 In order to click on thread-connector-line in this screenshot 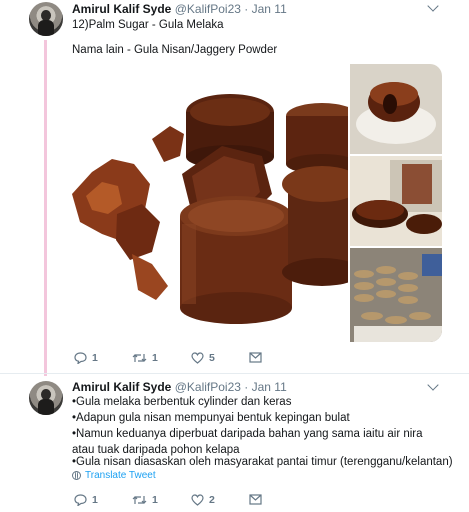, I will do `click(45, 208)`.